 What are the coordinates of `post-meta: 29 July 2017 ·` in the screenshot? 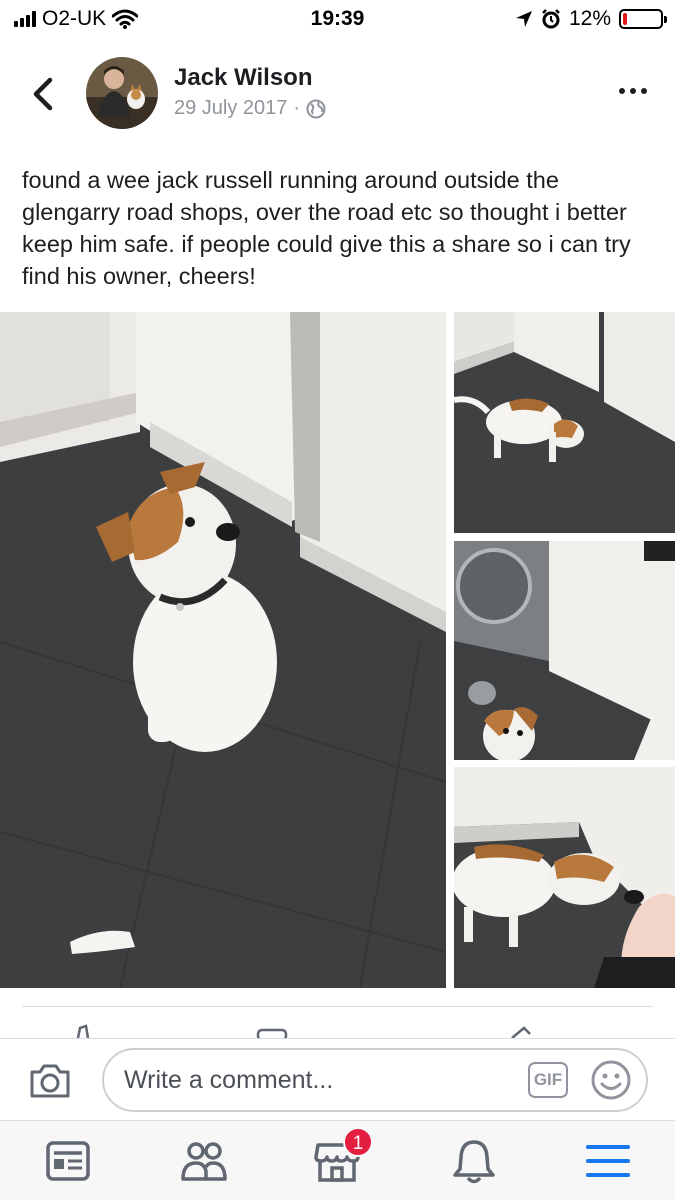 It's located at (250, 108).